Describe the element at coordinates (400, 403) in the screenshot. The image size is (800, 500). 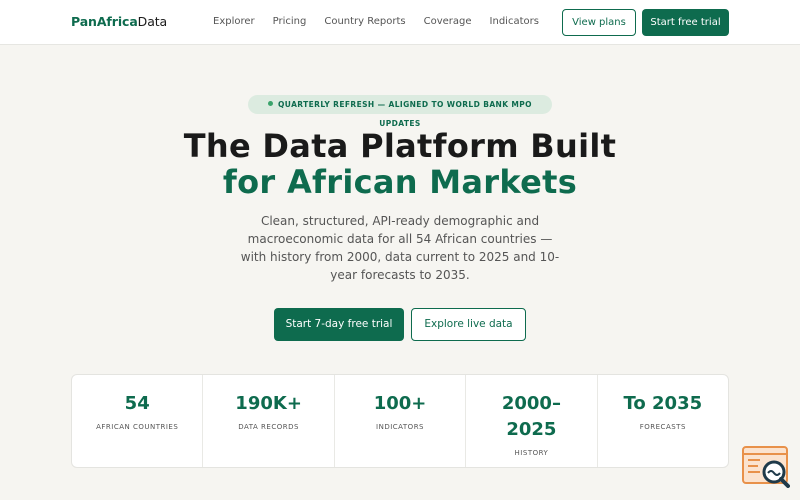
I see `stat-value: 100+` at that location.